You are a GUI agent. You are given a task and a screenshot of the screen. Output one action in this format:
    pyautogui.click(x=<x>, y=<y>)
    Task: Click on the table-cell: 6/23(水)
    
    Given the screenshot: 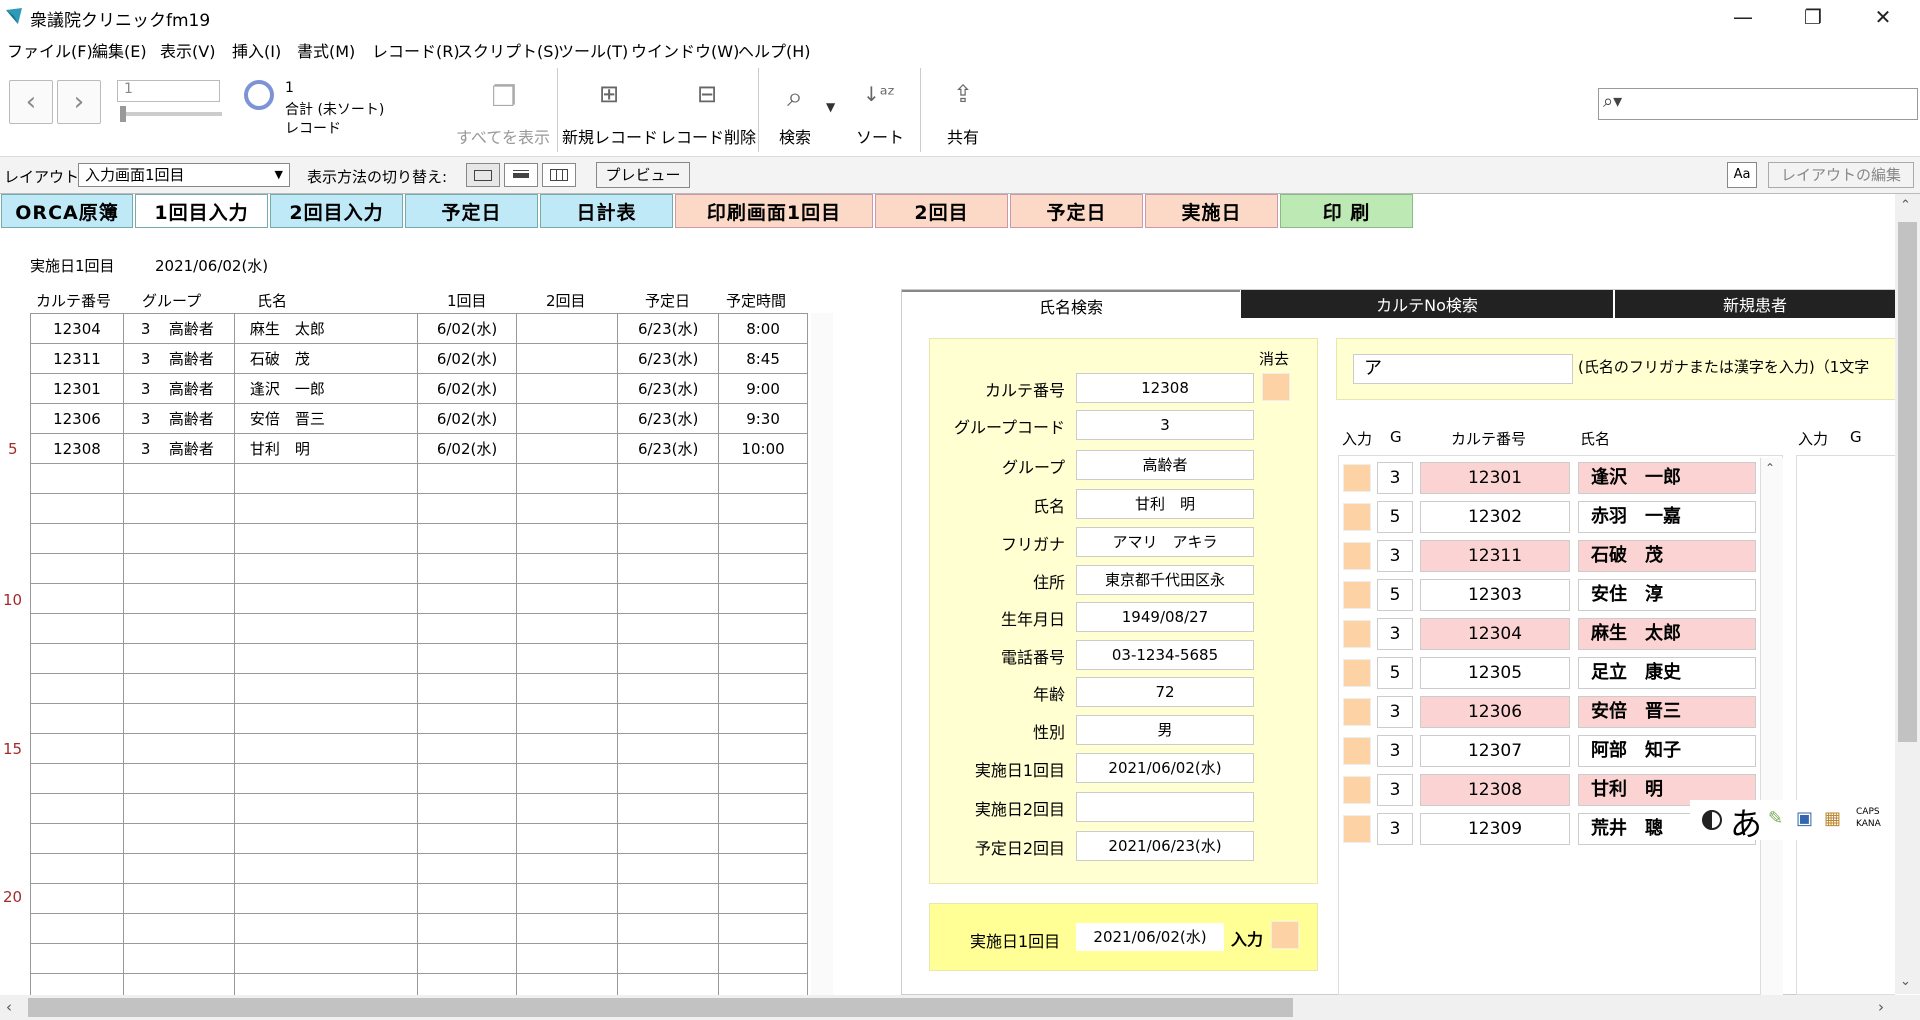 What is the action you would take?
    pyautogui.click(x=668, y=328)
    